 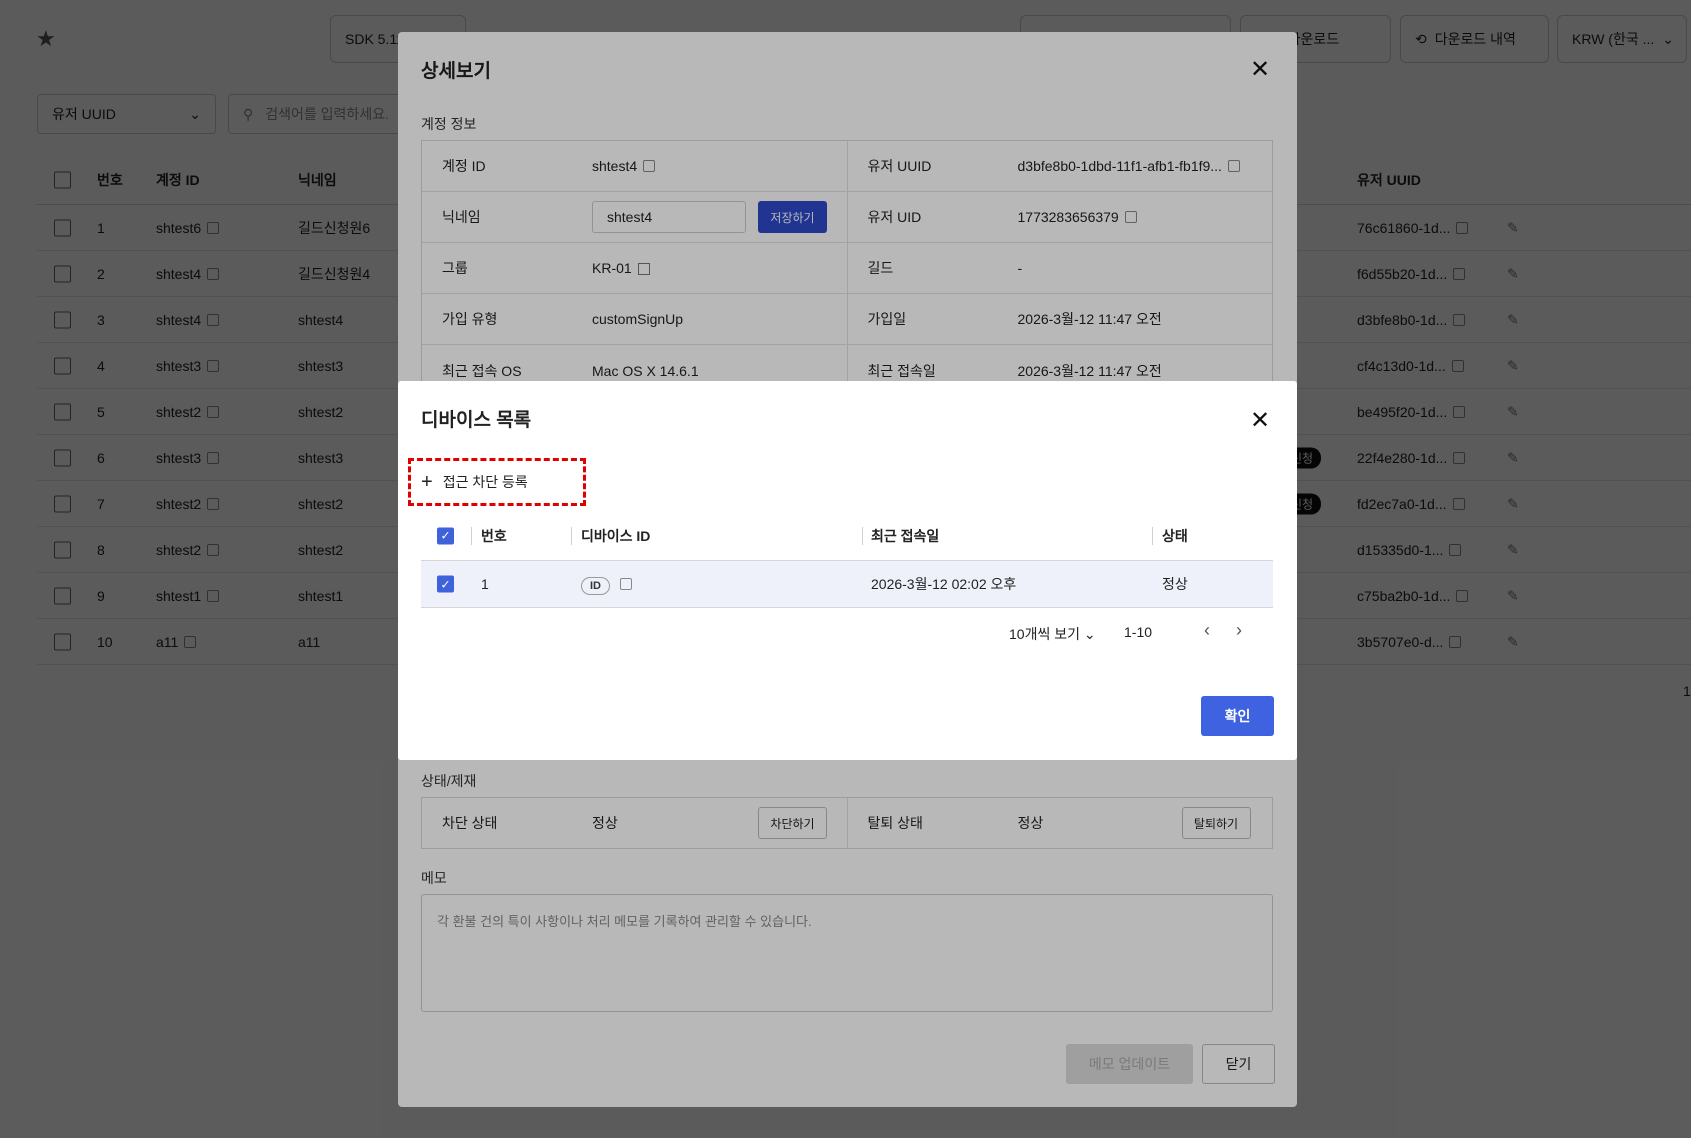 What do you see at coordinates (445, 584) in the screenshot?
I see `row-checkbox: ✓` at bounding box center [445, 584].